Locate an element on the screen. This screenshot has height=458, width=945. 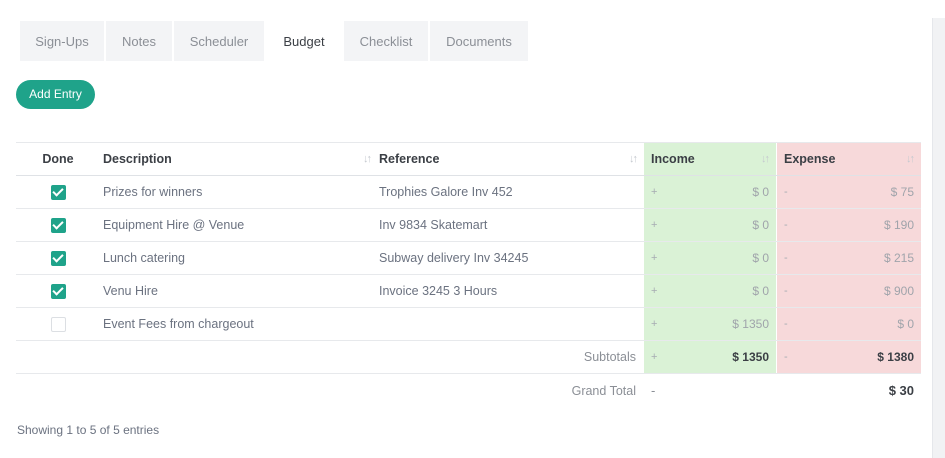
row-expense: - $ 190 is located at coordinates (849, 225).